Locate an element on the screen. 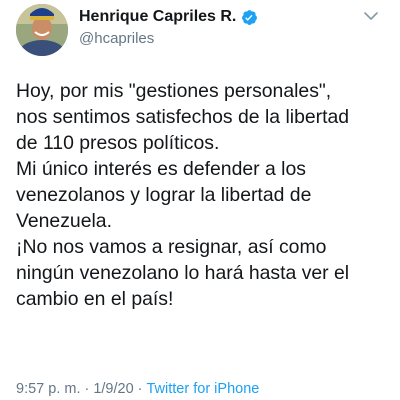  avatar is located at coordinates (42, 30).